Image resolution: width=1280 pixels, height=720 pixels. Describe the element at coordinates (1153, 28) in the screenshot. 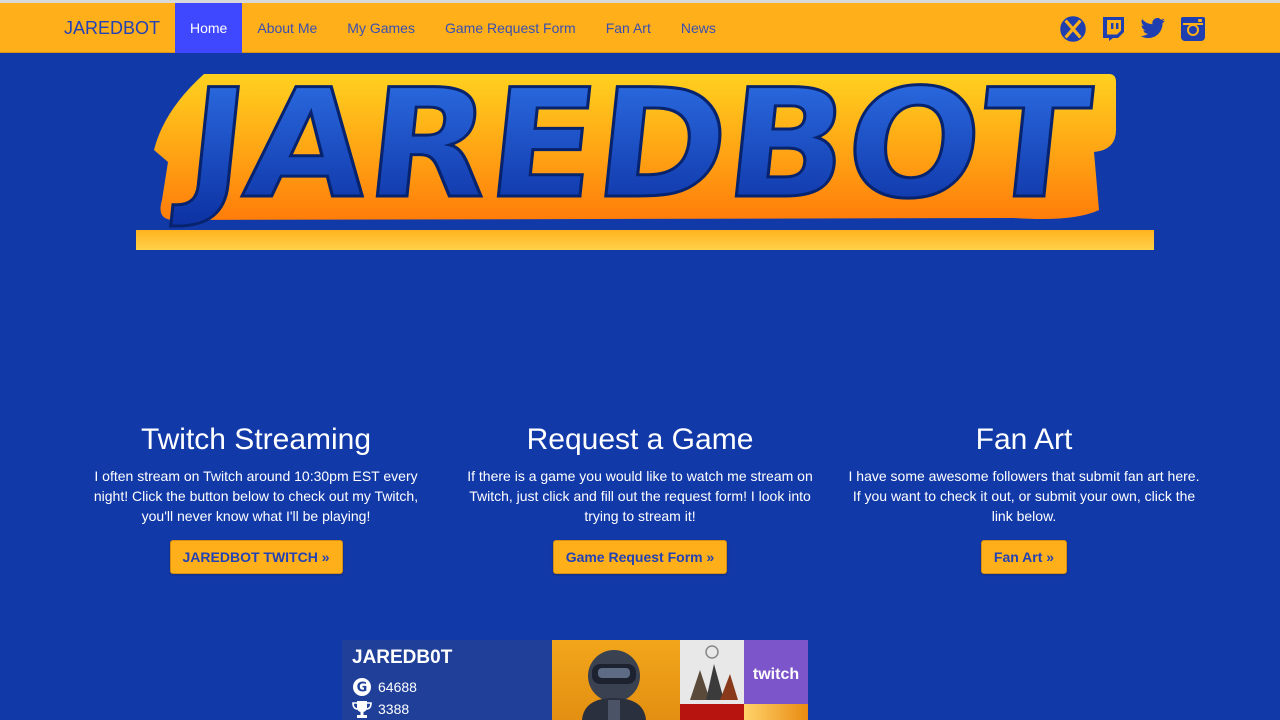

I see `twitter-icon` at that location.